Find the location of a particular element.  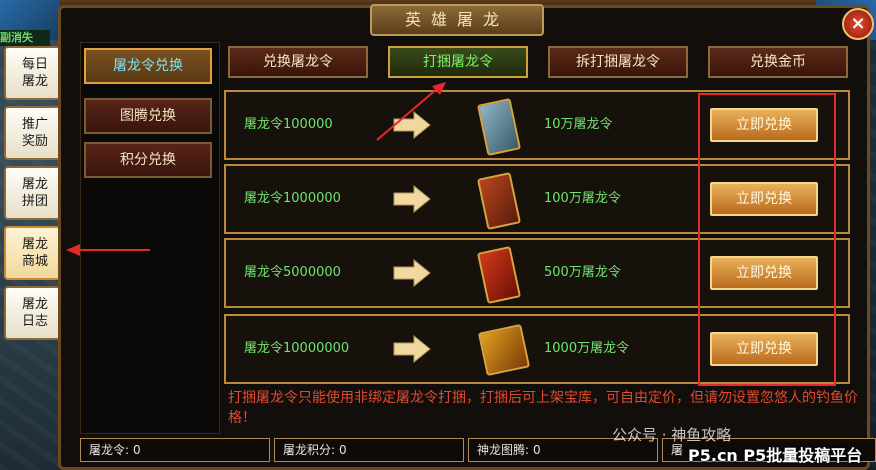

status-label: 屠龙积分: is located at coordinates (309, 450).